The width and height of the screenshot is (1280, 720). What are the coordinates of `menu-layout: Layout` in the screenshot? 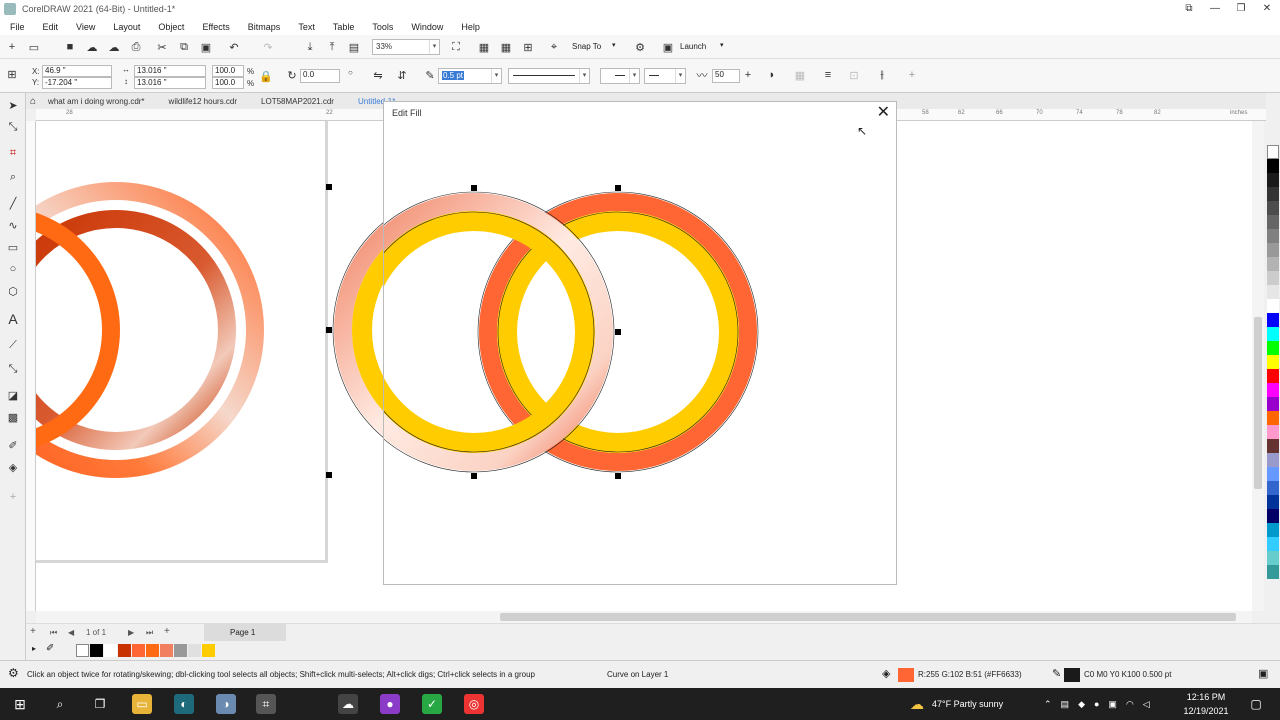 It's located at (126, 27).